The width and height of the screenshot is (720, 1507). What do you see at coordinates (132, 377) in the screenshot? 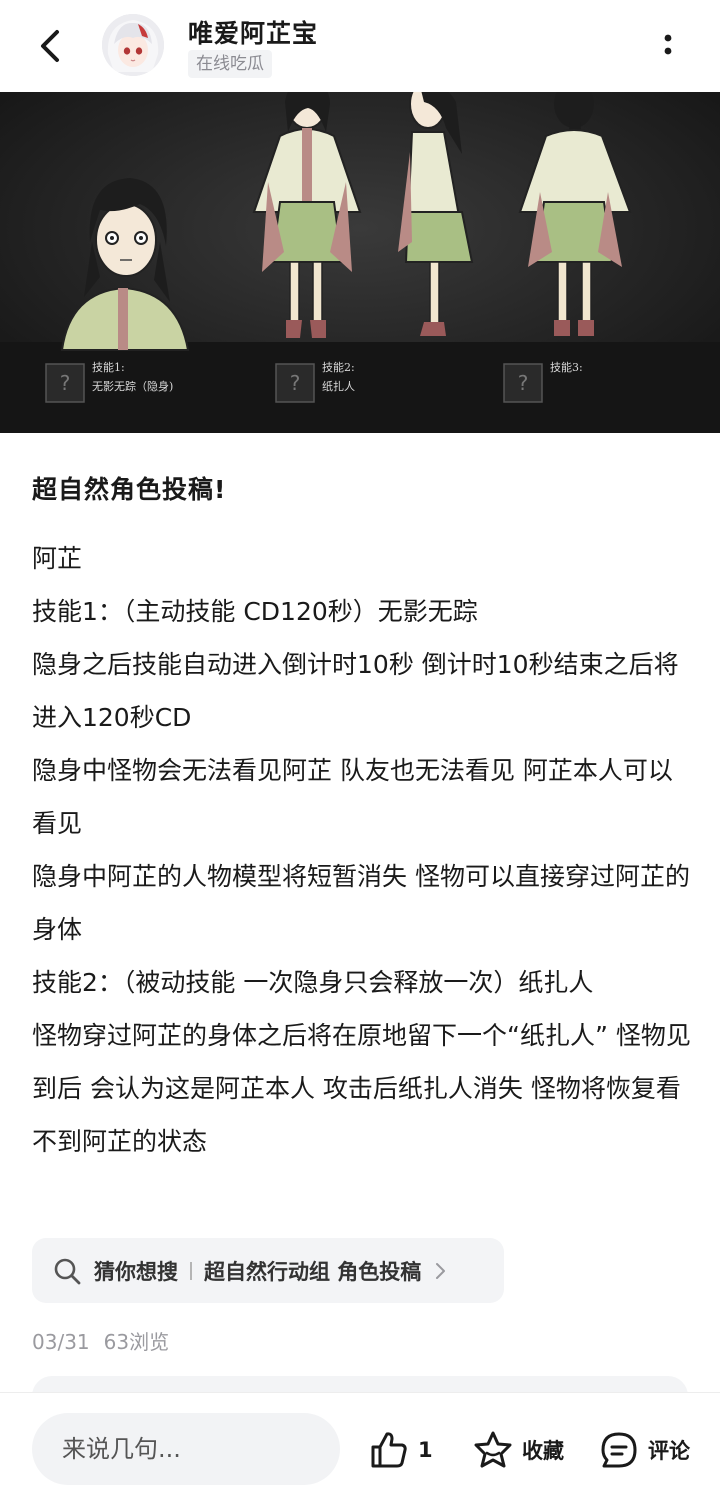
I see `skill-1-caption: 技能1: 无影无踪（隐身)` at bounding box center [132, 377].